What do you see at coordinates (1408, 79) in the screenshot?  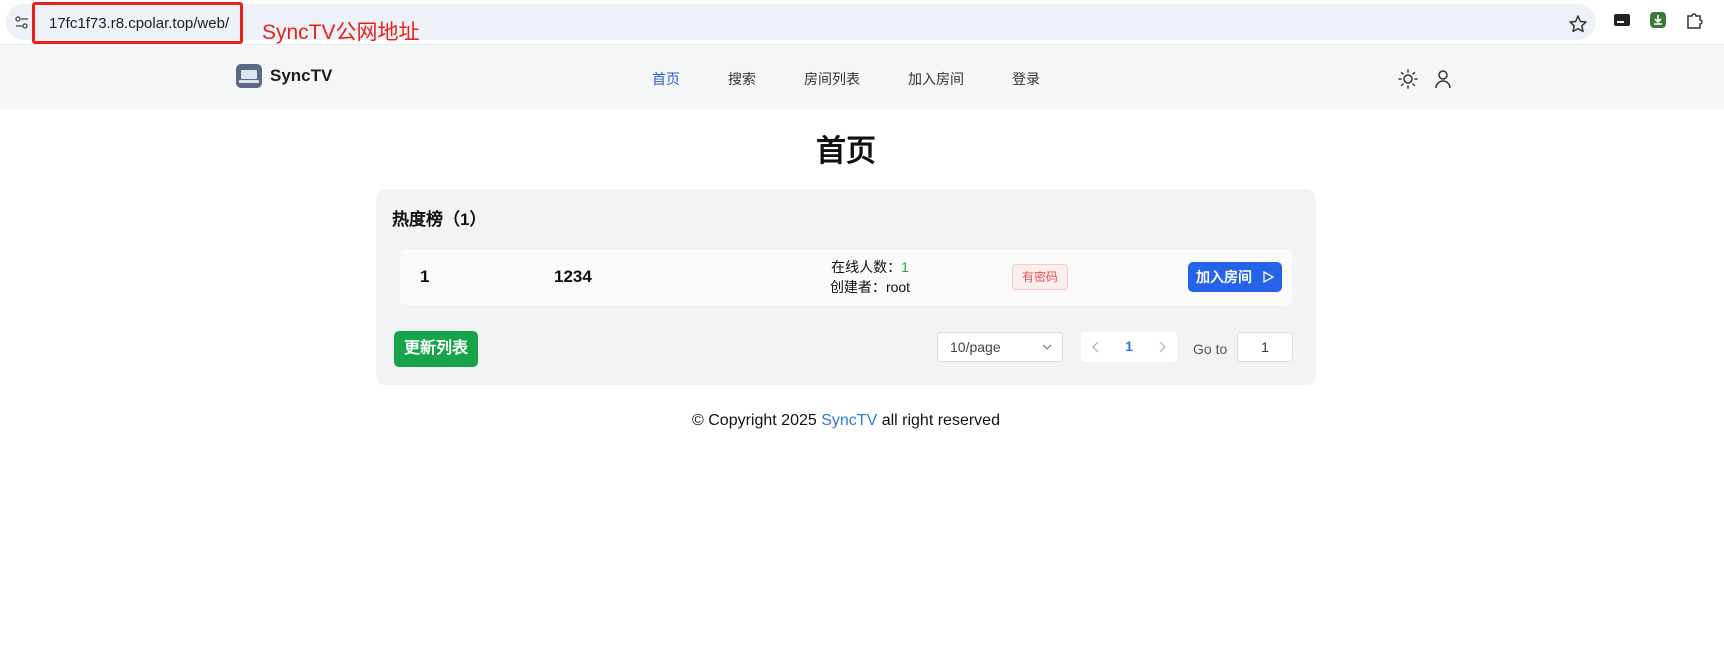 I see `sun-theme-icon` at bounding box center [1408, 79].